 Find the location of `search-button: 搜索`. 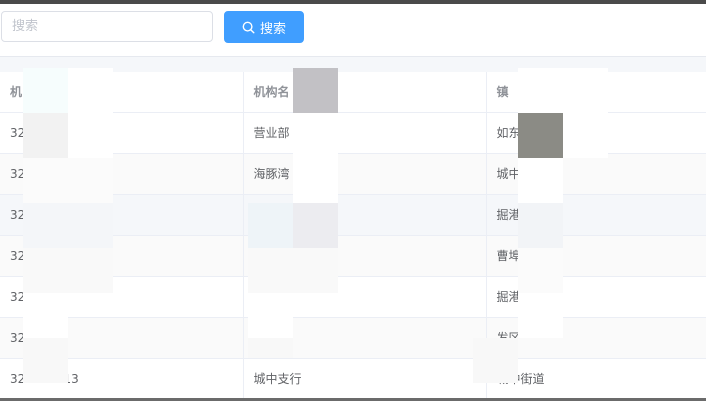

search-button: 搜索 is located at coordinates (264, 27).